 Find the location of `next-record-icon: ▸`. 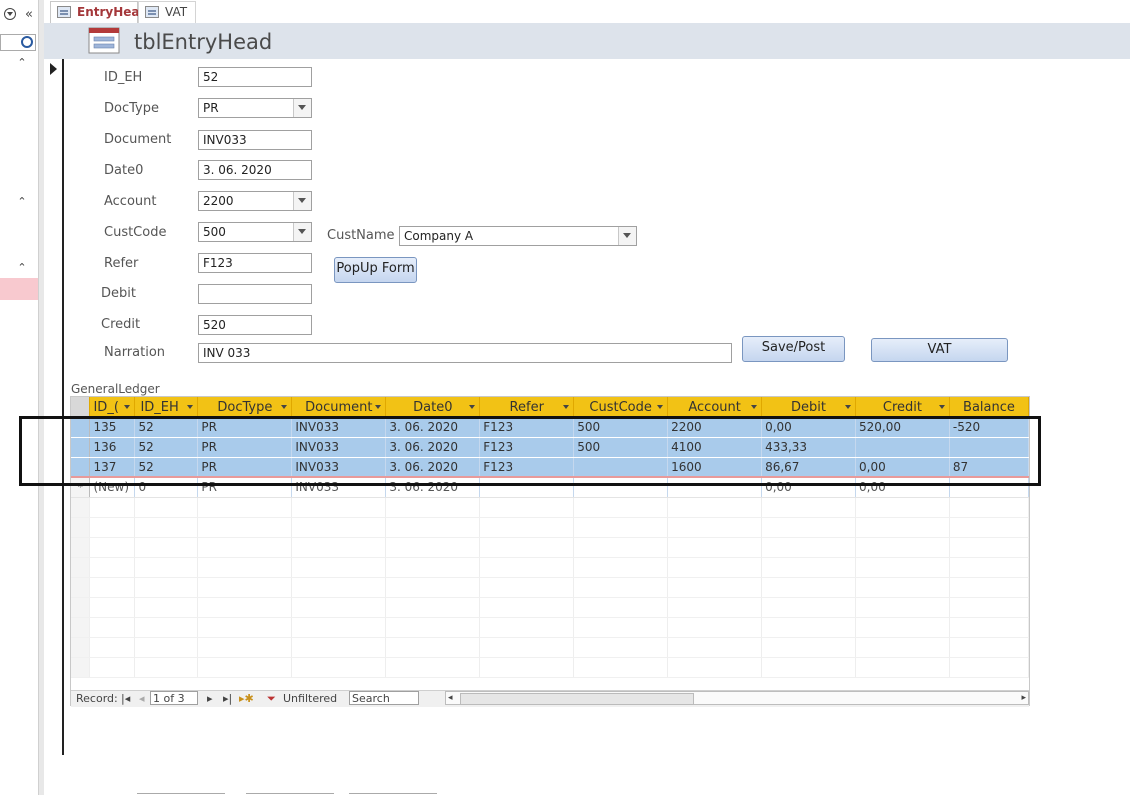

next-record-icon: ▸ is located at coordinates (210, 699).